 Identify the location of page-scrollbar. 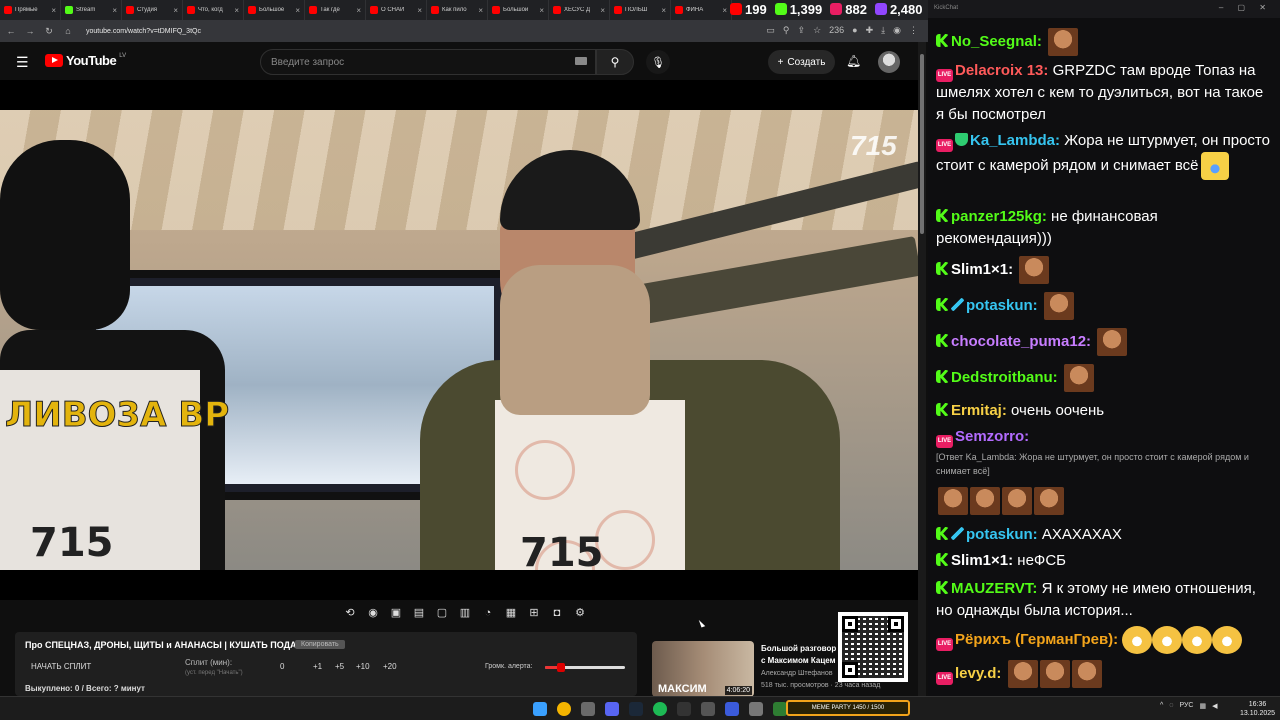
(922, 369).